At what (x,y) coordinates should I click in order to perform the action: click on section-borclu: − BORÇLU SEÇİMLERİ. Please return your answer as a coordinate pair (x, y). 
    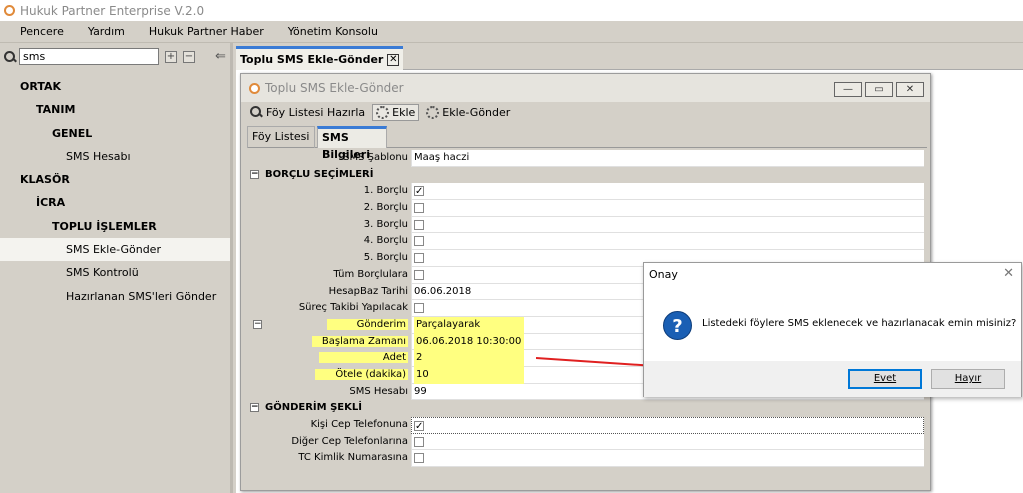
    Looking at the image, I should click on (585, 175).